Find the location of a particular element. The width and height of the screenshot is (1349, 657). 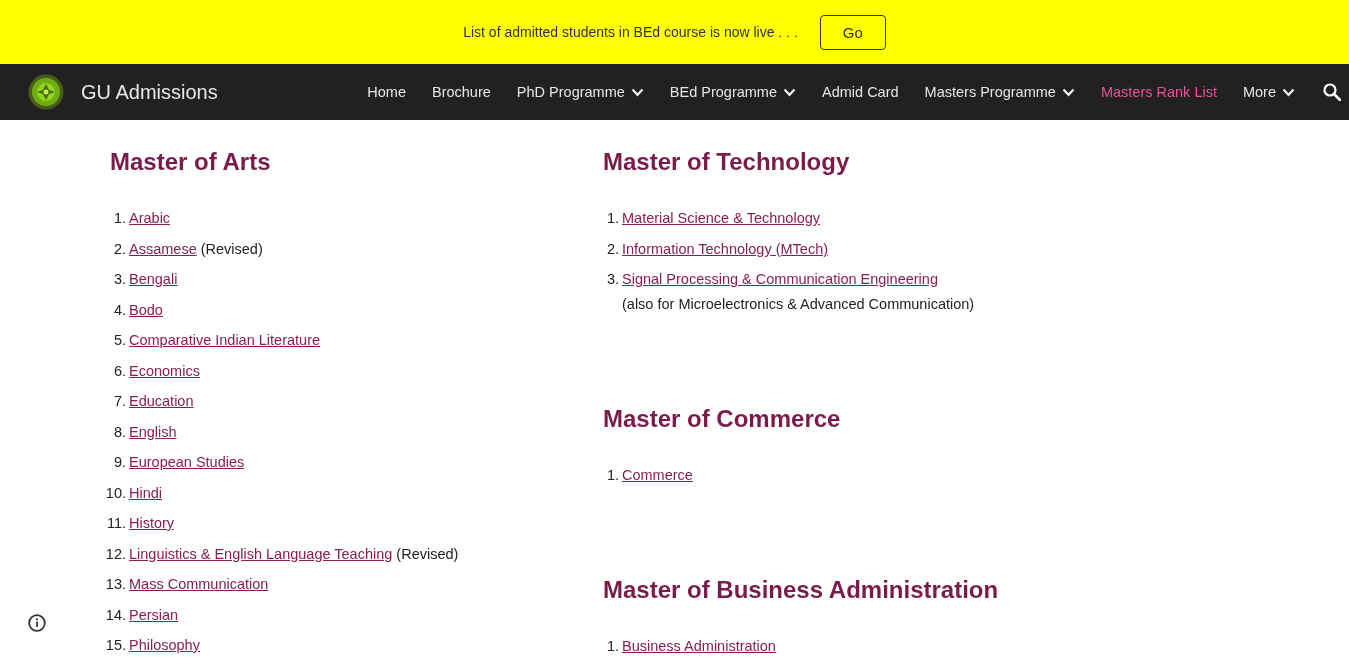

nav-item: Brochure is located at coordinates (461, 92).